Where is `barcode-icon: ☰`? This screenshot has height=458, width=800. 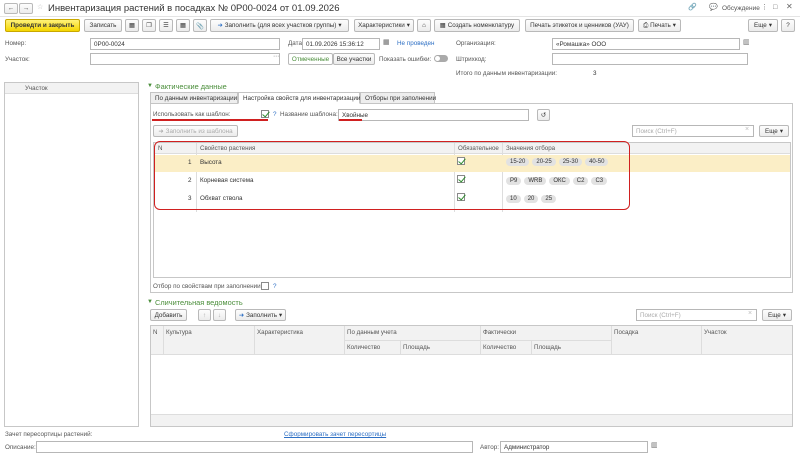 barcode-icon: ☰ is located at coordinates (166, 25).